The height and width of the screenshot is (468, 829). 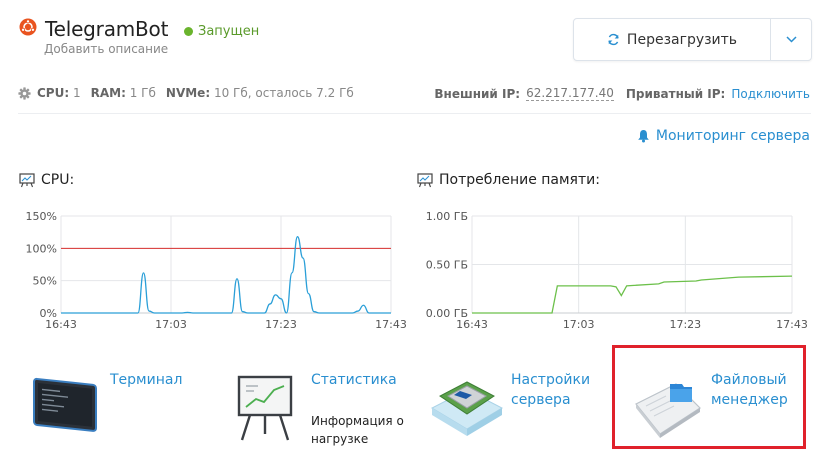 I want to click on cpu-chip-icon, so click(x=467, y=408).